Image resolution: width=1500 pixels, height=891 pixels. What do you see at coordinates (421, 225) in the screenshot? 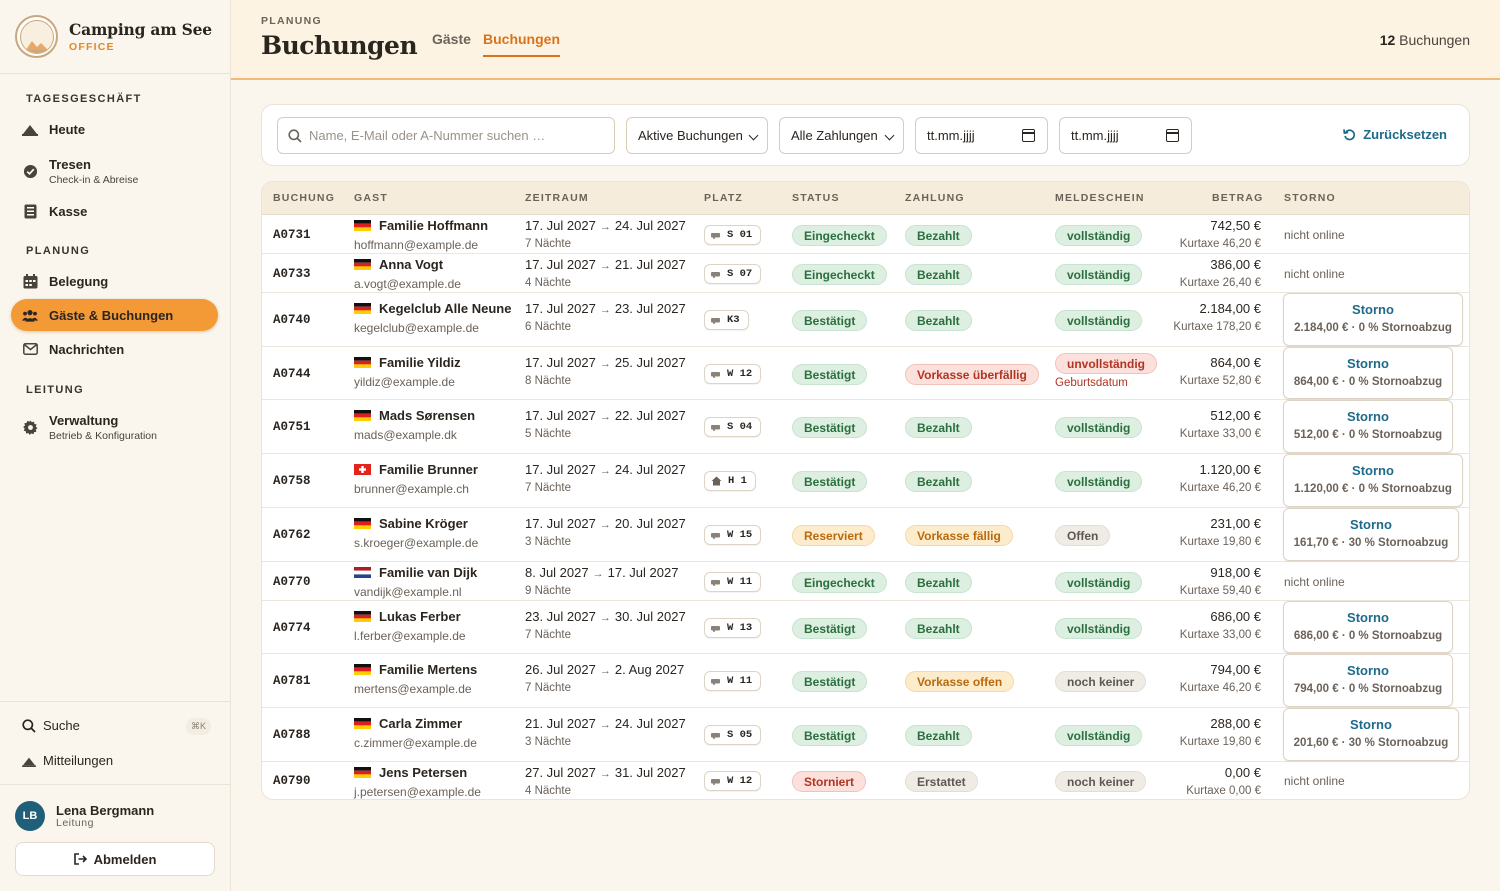
I see `guest-name: Familie Hoffmann` at bounding box center [421, 225].